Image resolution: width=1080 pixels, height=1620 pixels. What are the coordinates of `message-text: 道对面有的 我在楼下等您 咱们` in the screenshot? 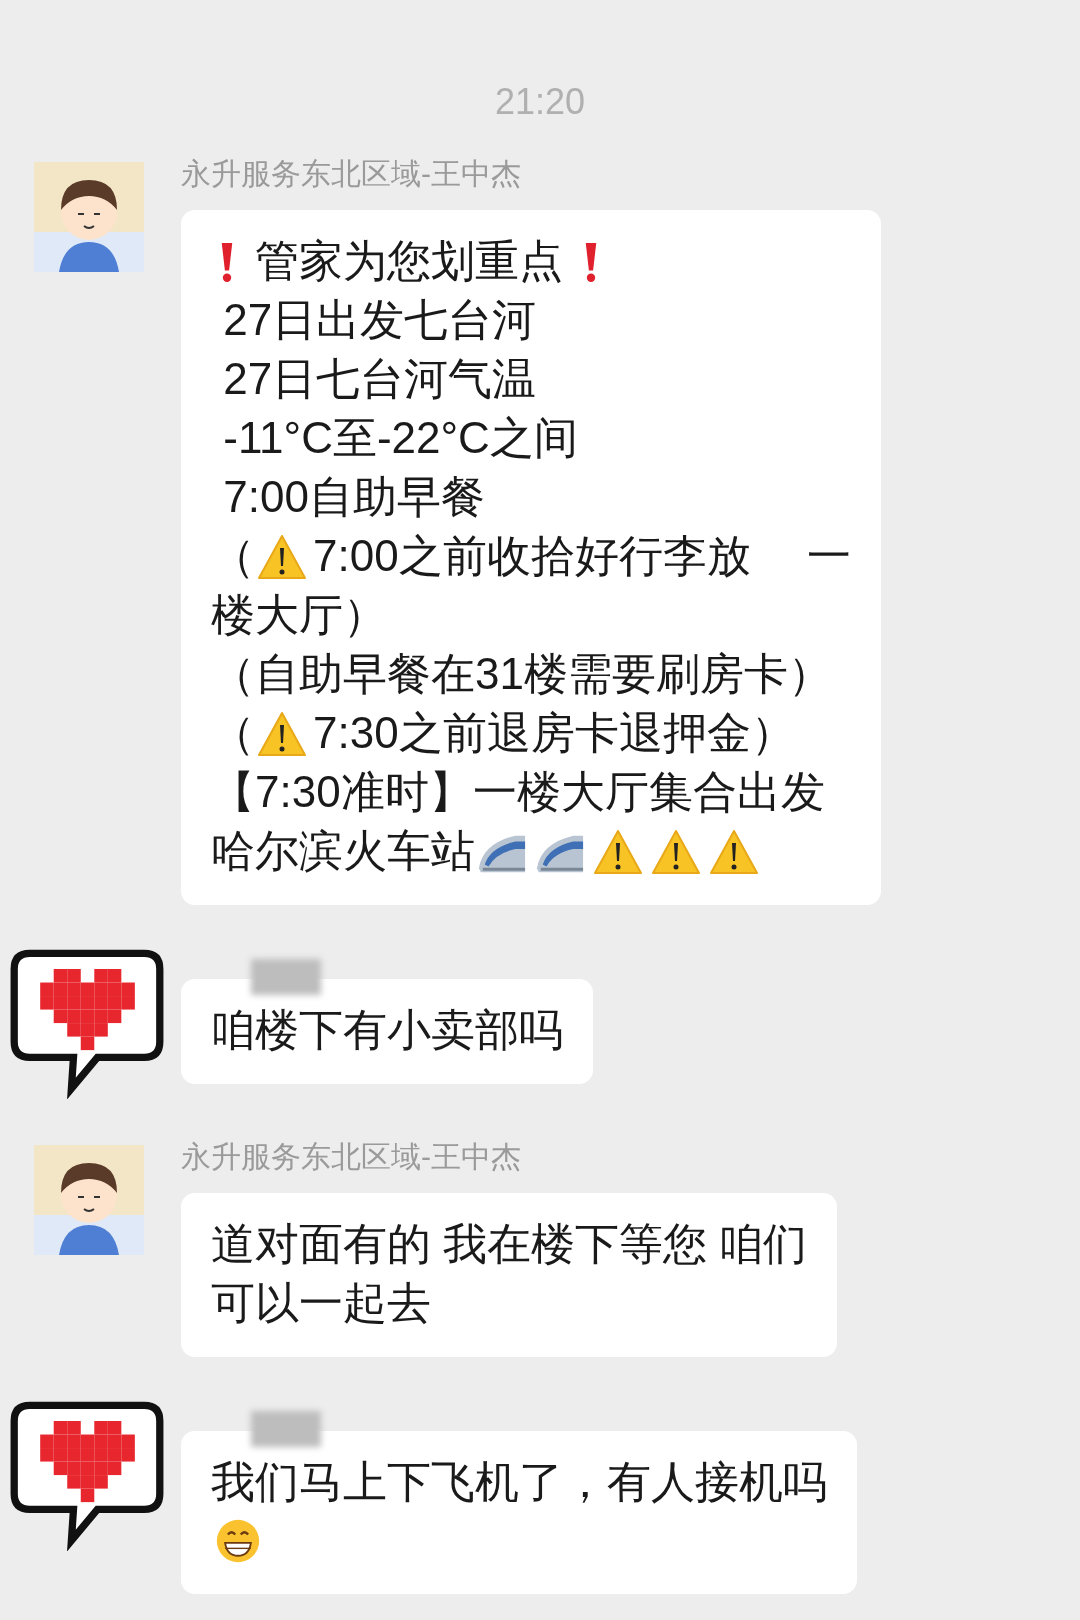 It's located at (509, 1244).